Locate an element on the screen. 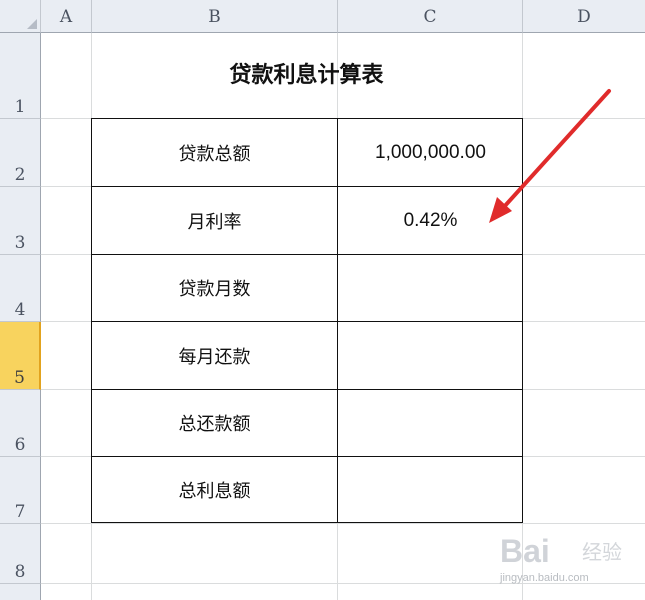  baidu-logo-icon: Bai is located at coordinates (525, 551).